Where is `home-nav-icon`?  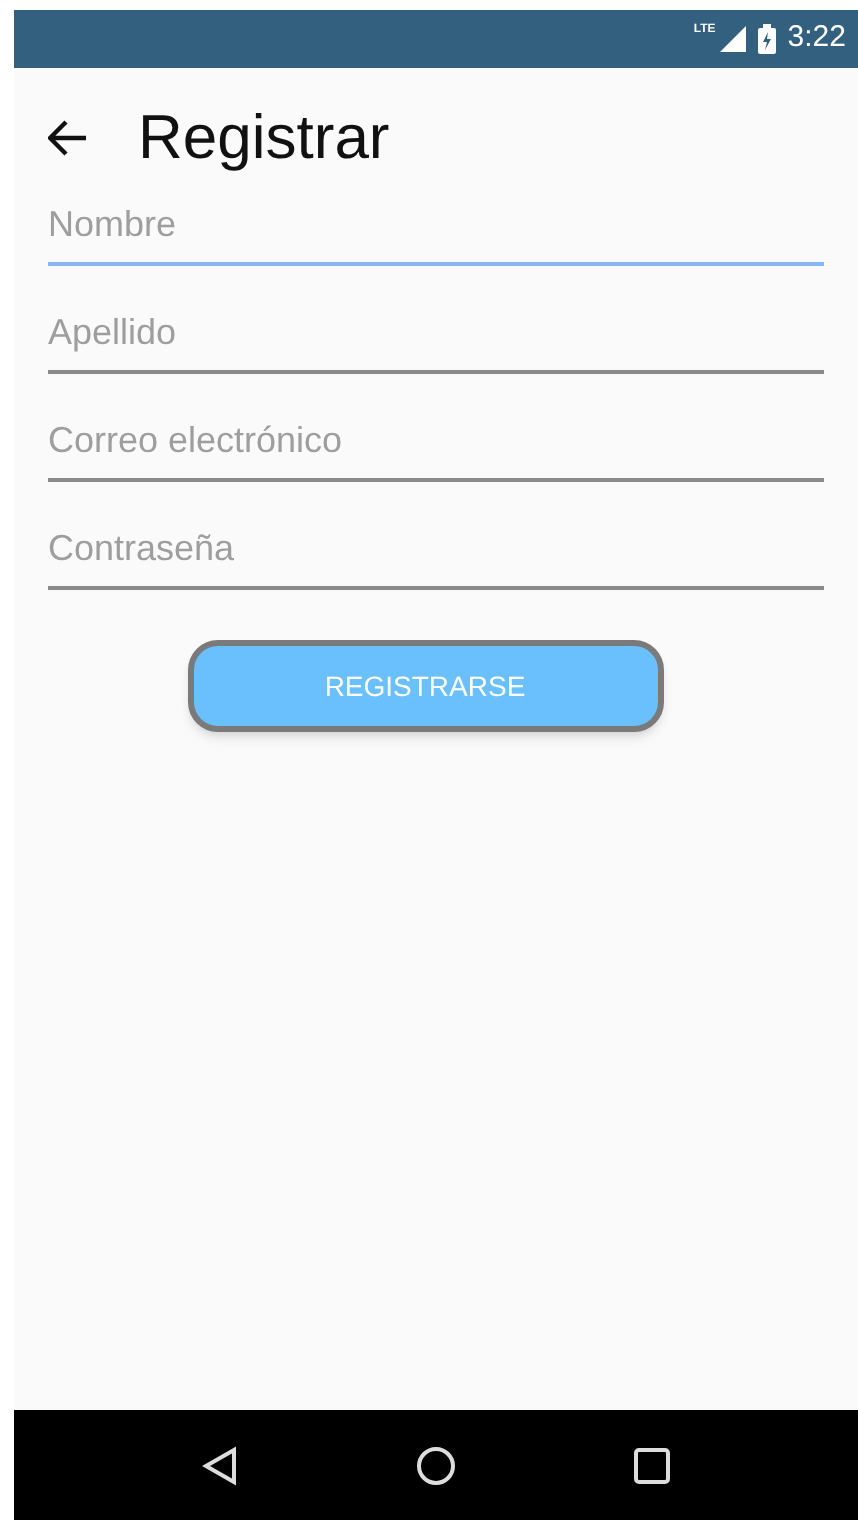 home-nav-icon is located at coordinates (435, 1465).